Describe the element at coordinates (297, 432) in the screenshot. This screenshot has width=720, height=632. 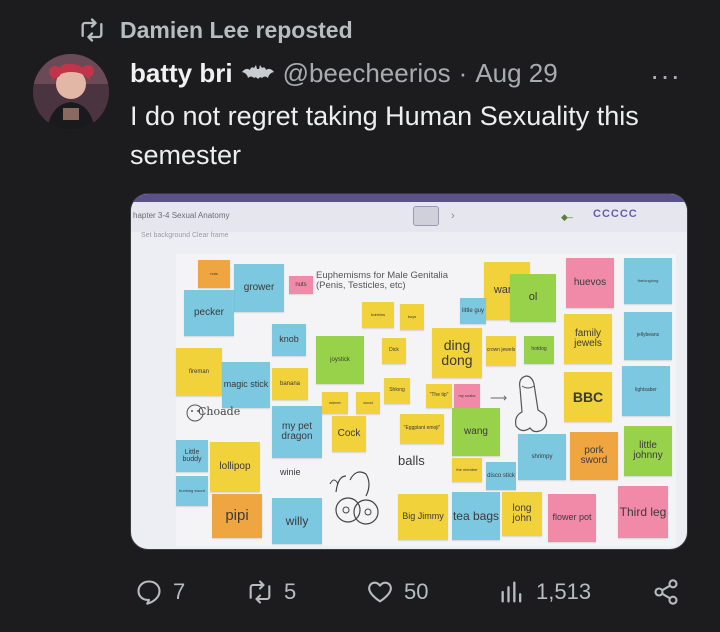
I see `sticky-note: my pet dragon` at that location.